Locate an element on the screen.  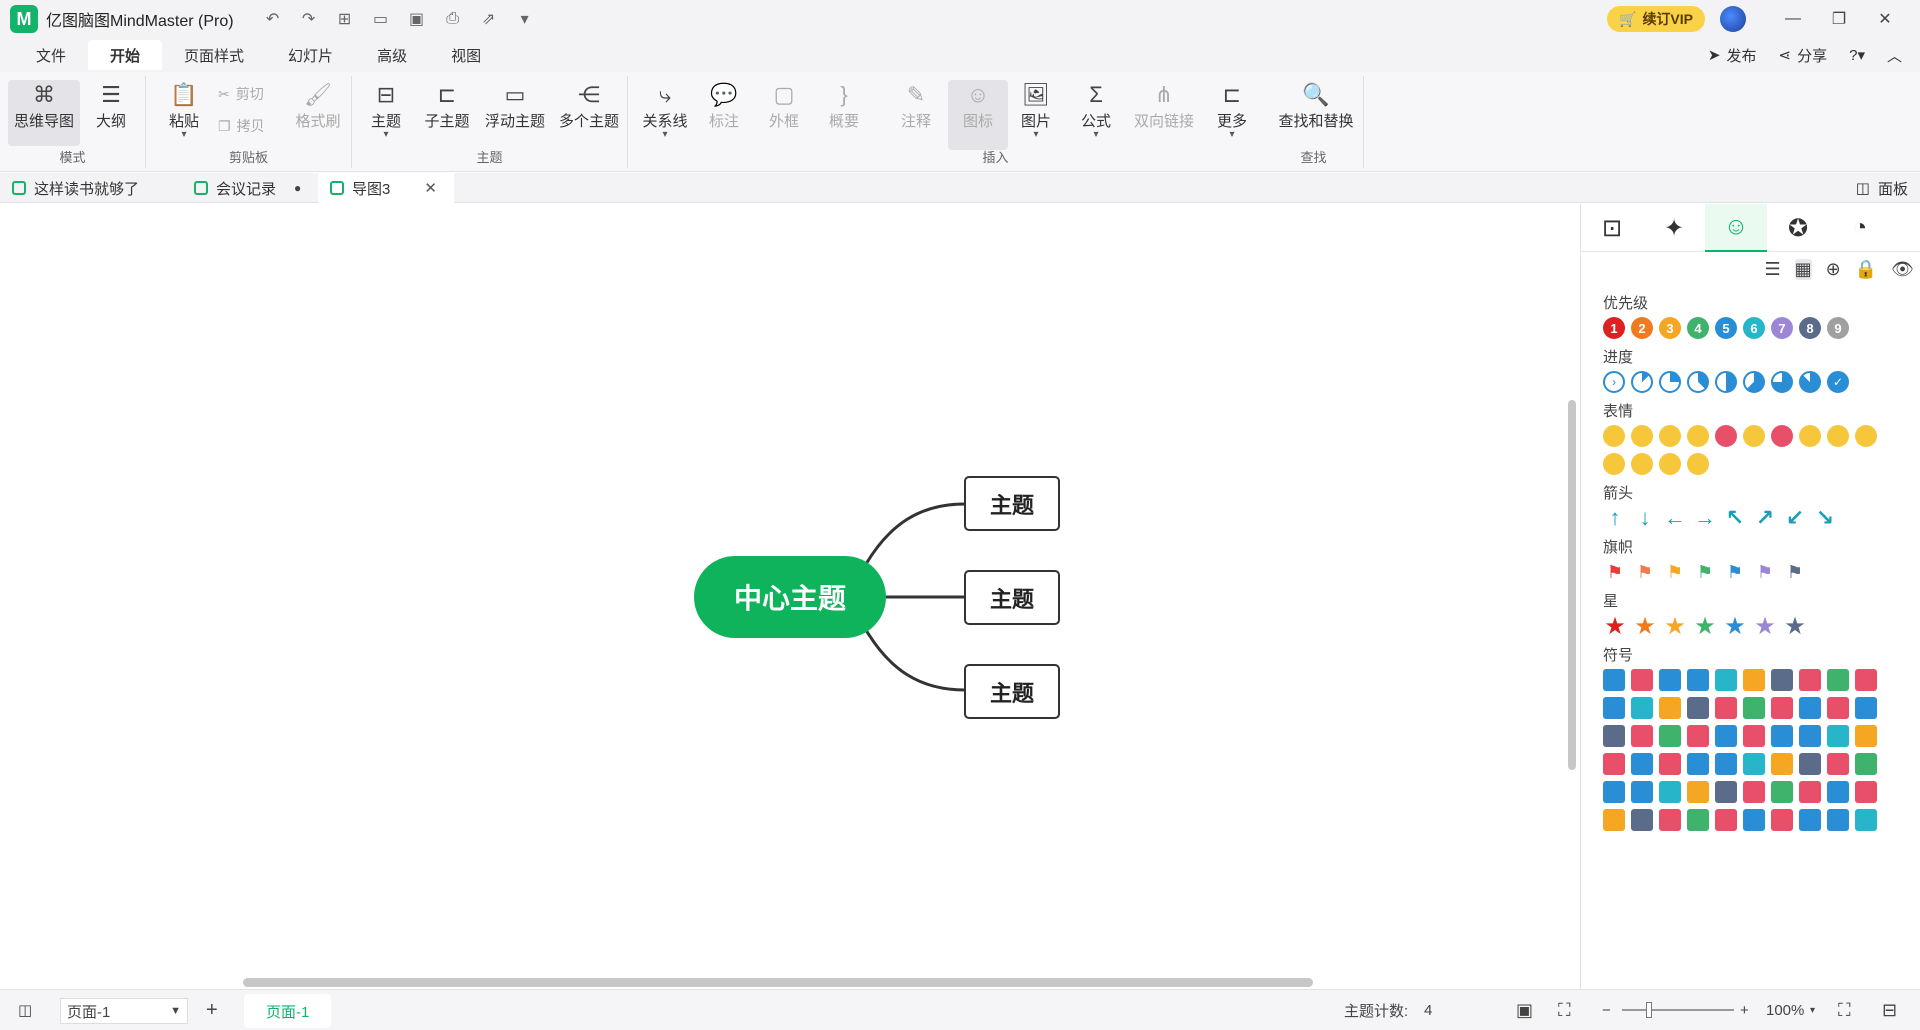
format-panel-tab: ⊡ is located at coordinates (1612, 228).